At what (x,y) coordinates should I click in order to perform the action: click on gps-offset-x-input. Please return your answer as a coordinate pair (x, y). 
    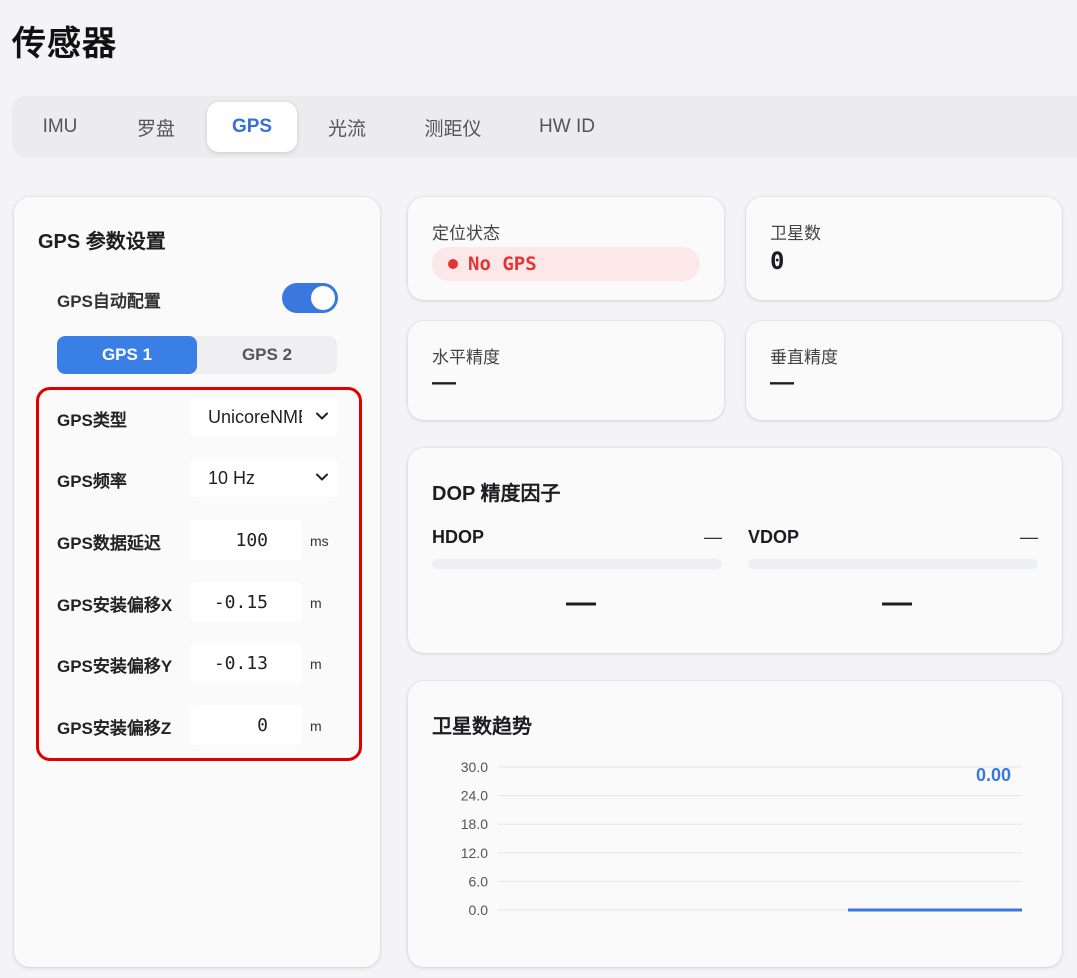
    Looking at the image, I should click on (246, 602).